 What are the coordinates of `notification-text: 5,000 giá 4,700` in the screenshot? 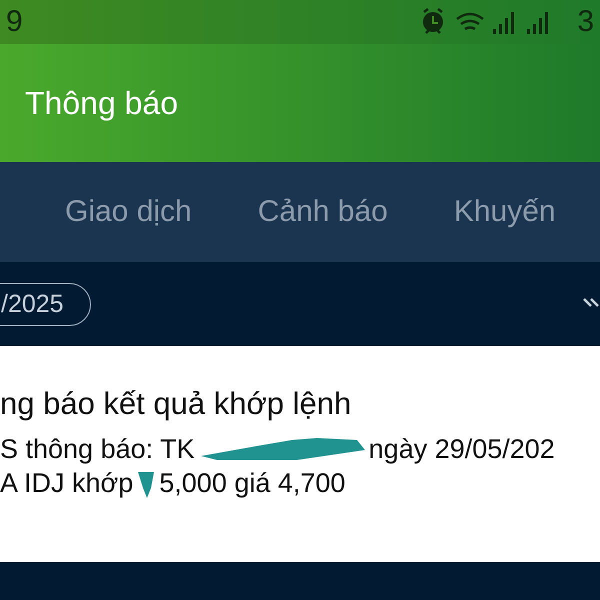 It's located at (252, 483).